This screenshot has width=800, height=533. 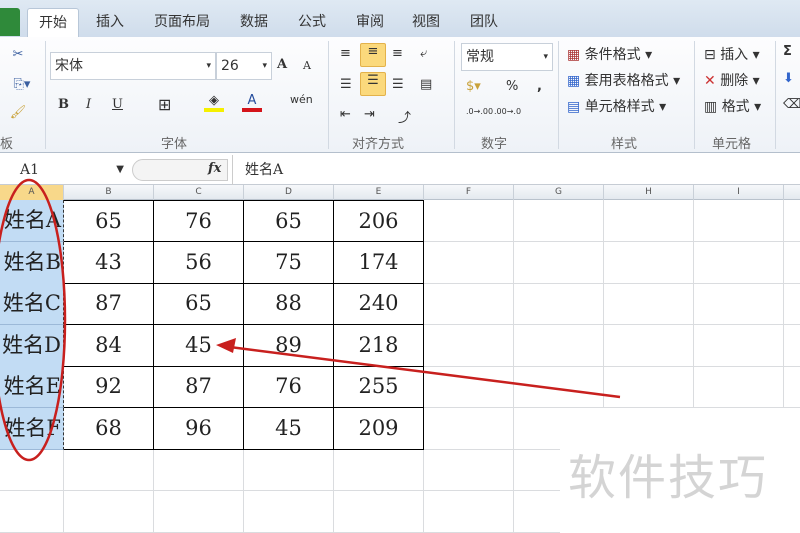 I want to click on annotation-arrow-line, so click(x=421, y=371).